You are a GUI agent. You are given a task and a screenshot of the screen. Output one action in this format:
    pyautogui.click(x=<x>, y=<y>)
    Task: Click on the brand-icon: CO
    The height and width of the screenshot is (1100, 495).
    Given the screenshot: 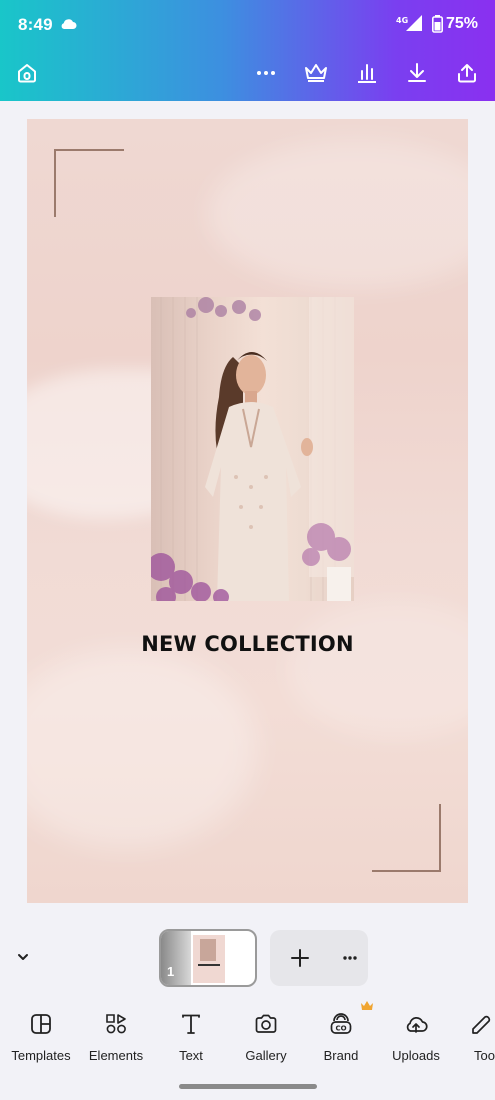 What is the action you would take?
    pyautogui.click(x=341, y=1023)
    